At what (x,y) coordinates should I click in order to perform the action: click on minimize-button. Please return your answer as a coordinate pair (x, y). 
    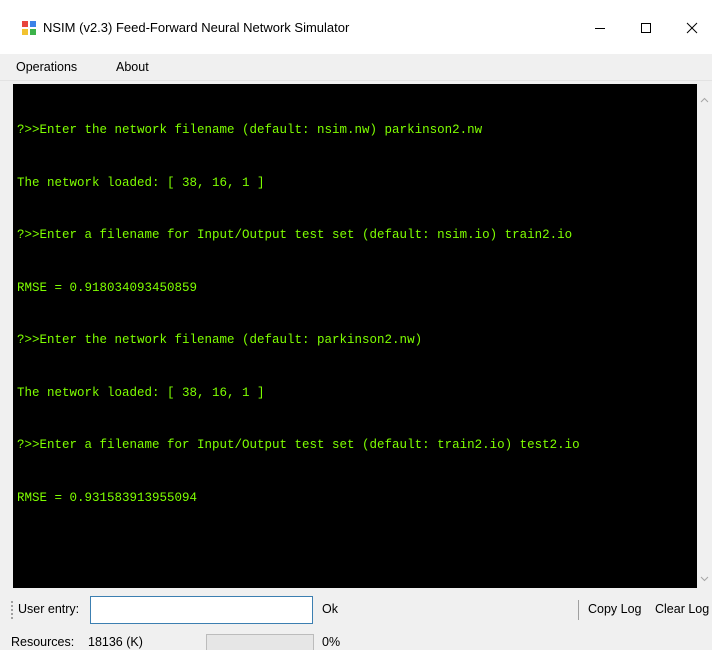
    Looking at the image, I should click on (600, 28).